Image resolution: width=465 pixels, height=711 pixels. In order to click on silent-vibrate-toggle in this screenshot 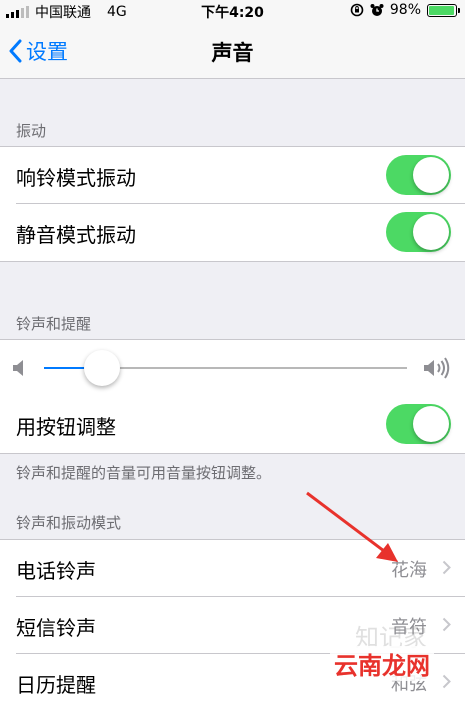, I will do `click(418, 232)`.